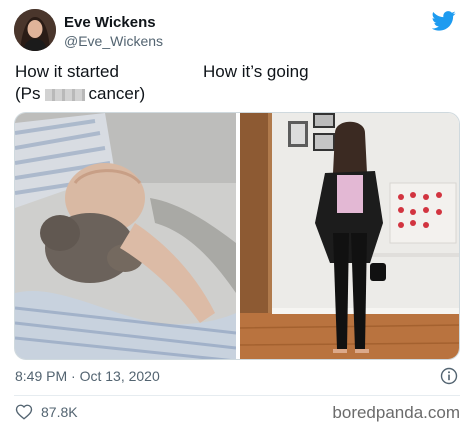  I want to click on tweet-timestamp: 8:49 PM · Oct 13, 2020, so click(87, 376).